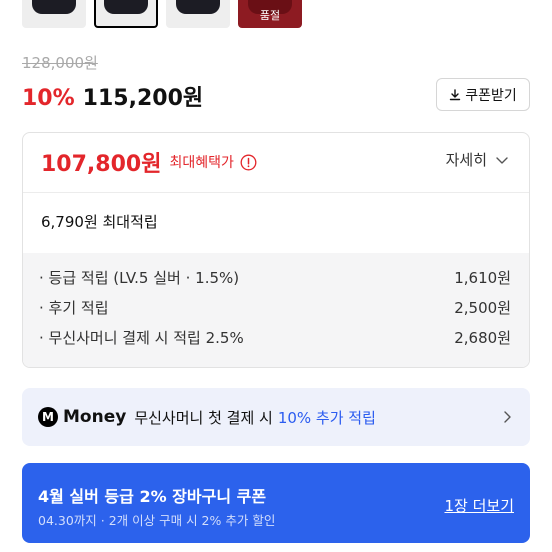 The width and height of the screenshot is (552, 552). I want to click on thumbnail-strip: 품절, so click(162, 14).